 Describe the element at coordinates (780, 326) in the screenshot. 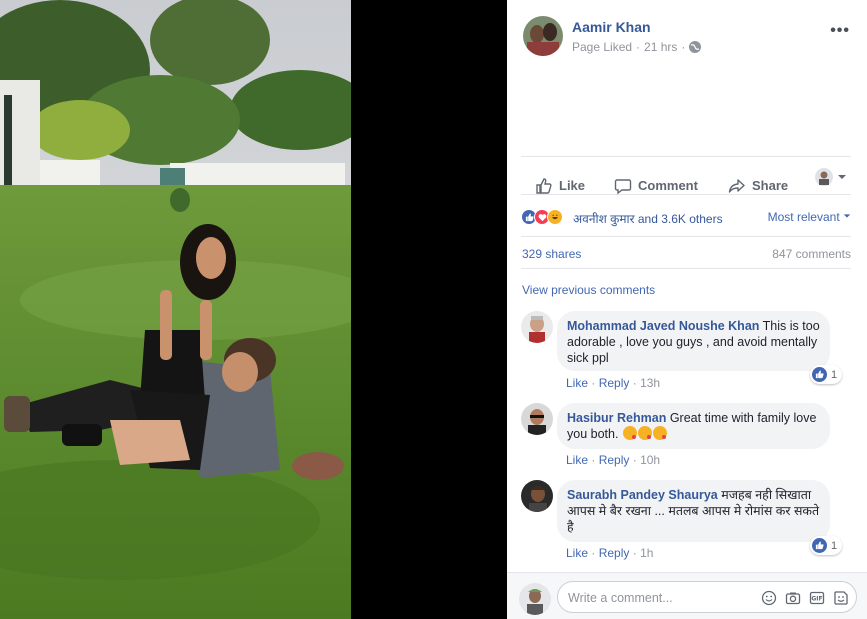

I see `comment-text: This is` at that location.